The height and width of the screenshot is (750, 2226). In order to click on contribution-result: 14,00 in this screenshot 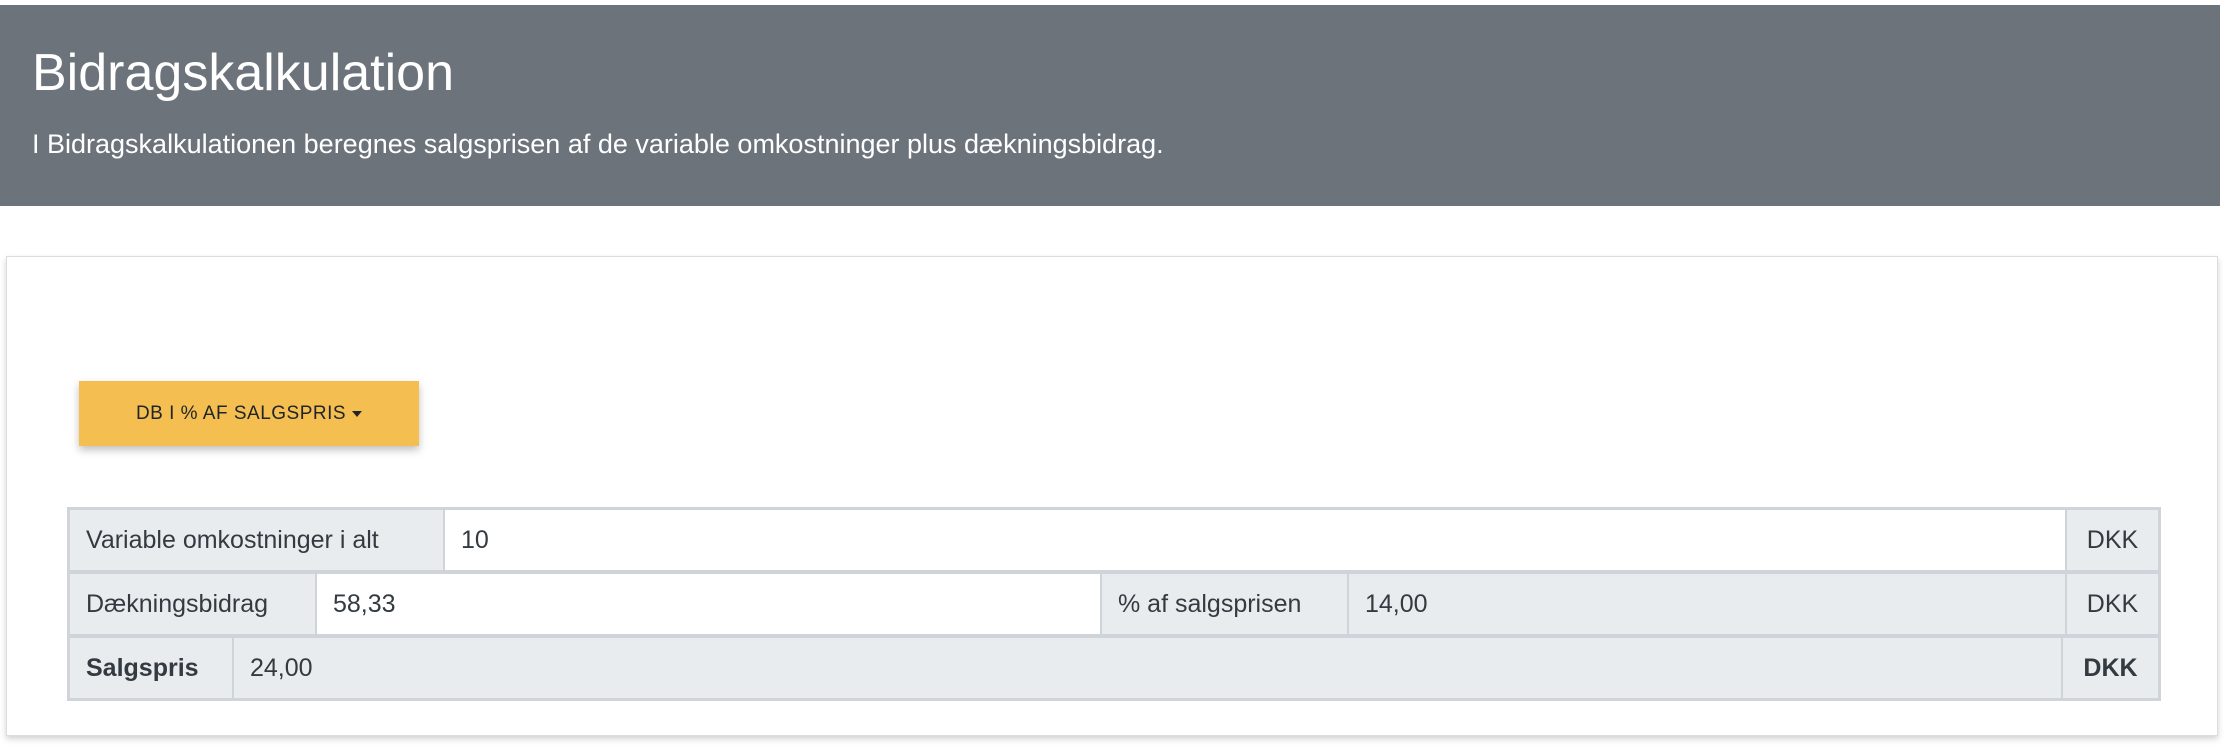, I will do `click(1708, 604)`.